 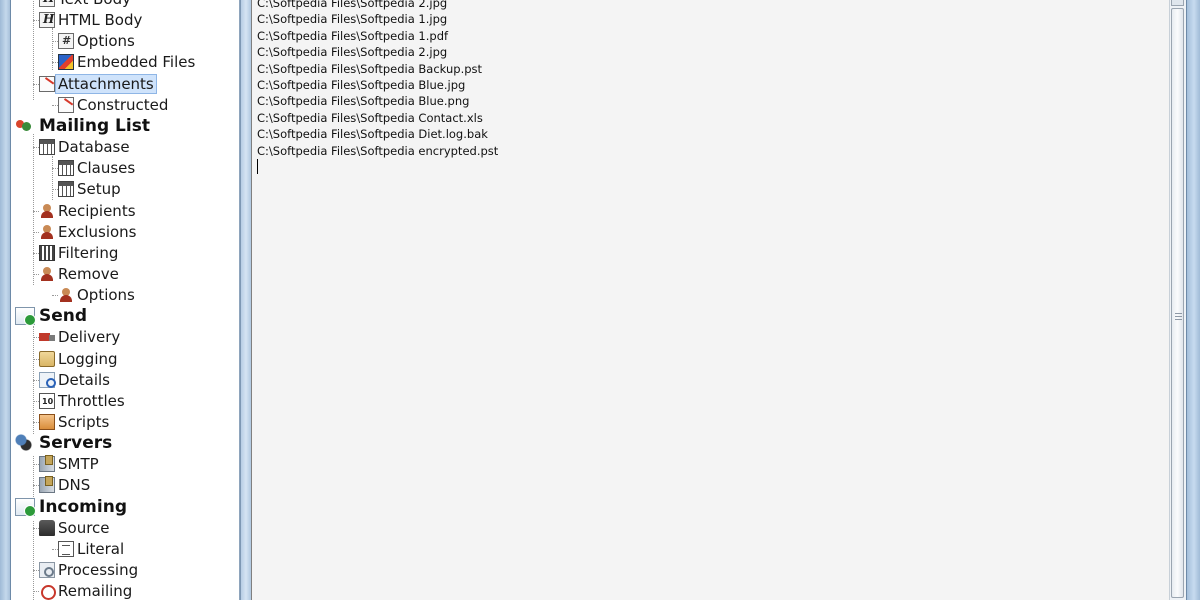 I want to click on tree-item-label: Exclusions, so click(x=97, y=231).